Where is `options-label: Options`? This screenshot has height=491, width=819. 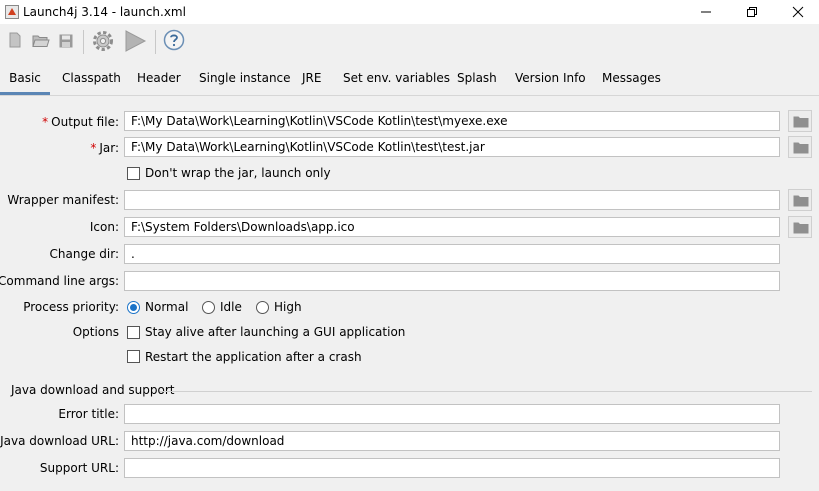
options-label: Options is located at coordinates (95, 332).